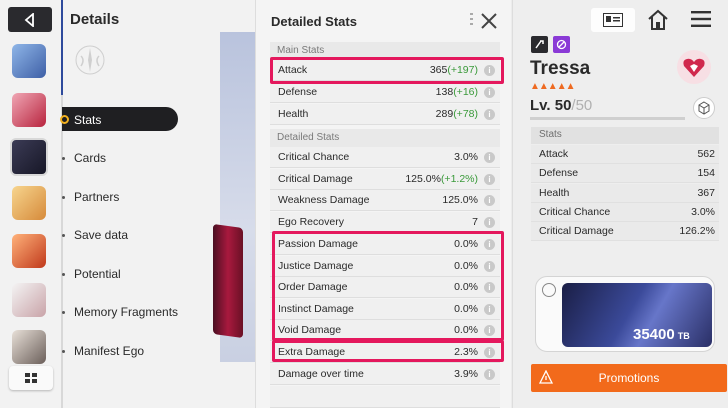 The height and width of the screenshot is (408, 728). I want to click on summary-row-attack: Attack 562, so click(625, 154).